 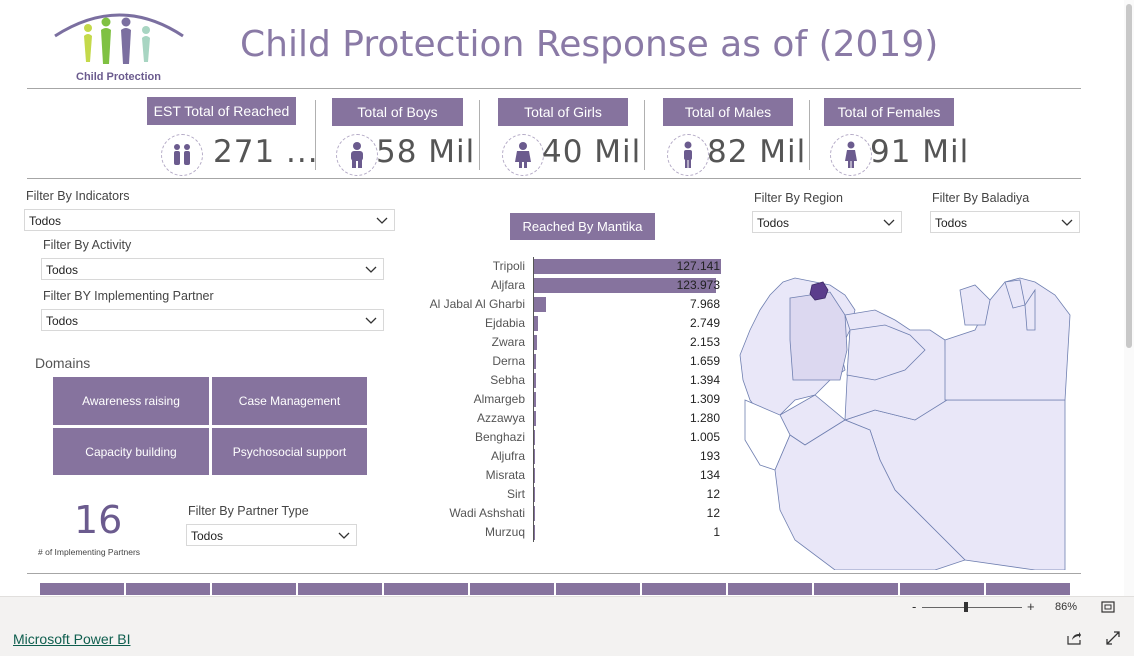 What do you see at coordinates (1005, 222) in the screenshot?
I see `filter-baladiya-dropdown: Todos` at bounding box center [1005, 222].